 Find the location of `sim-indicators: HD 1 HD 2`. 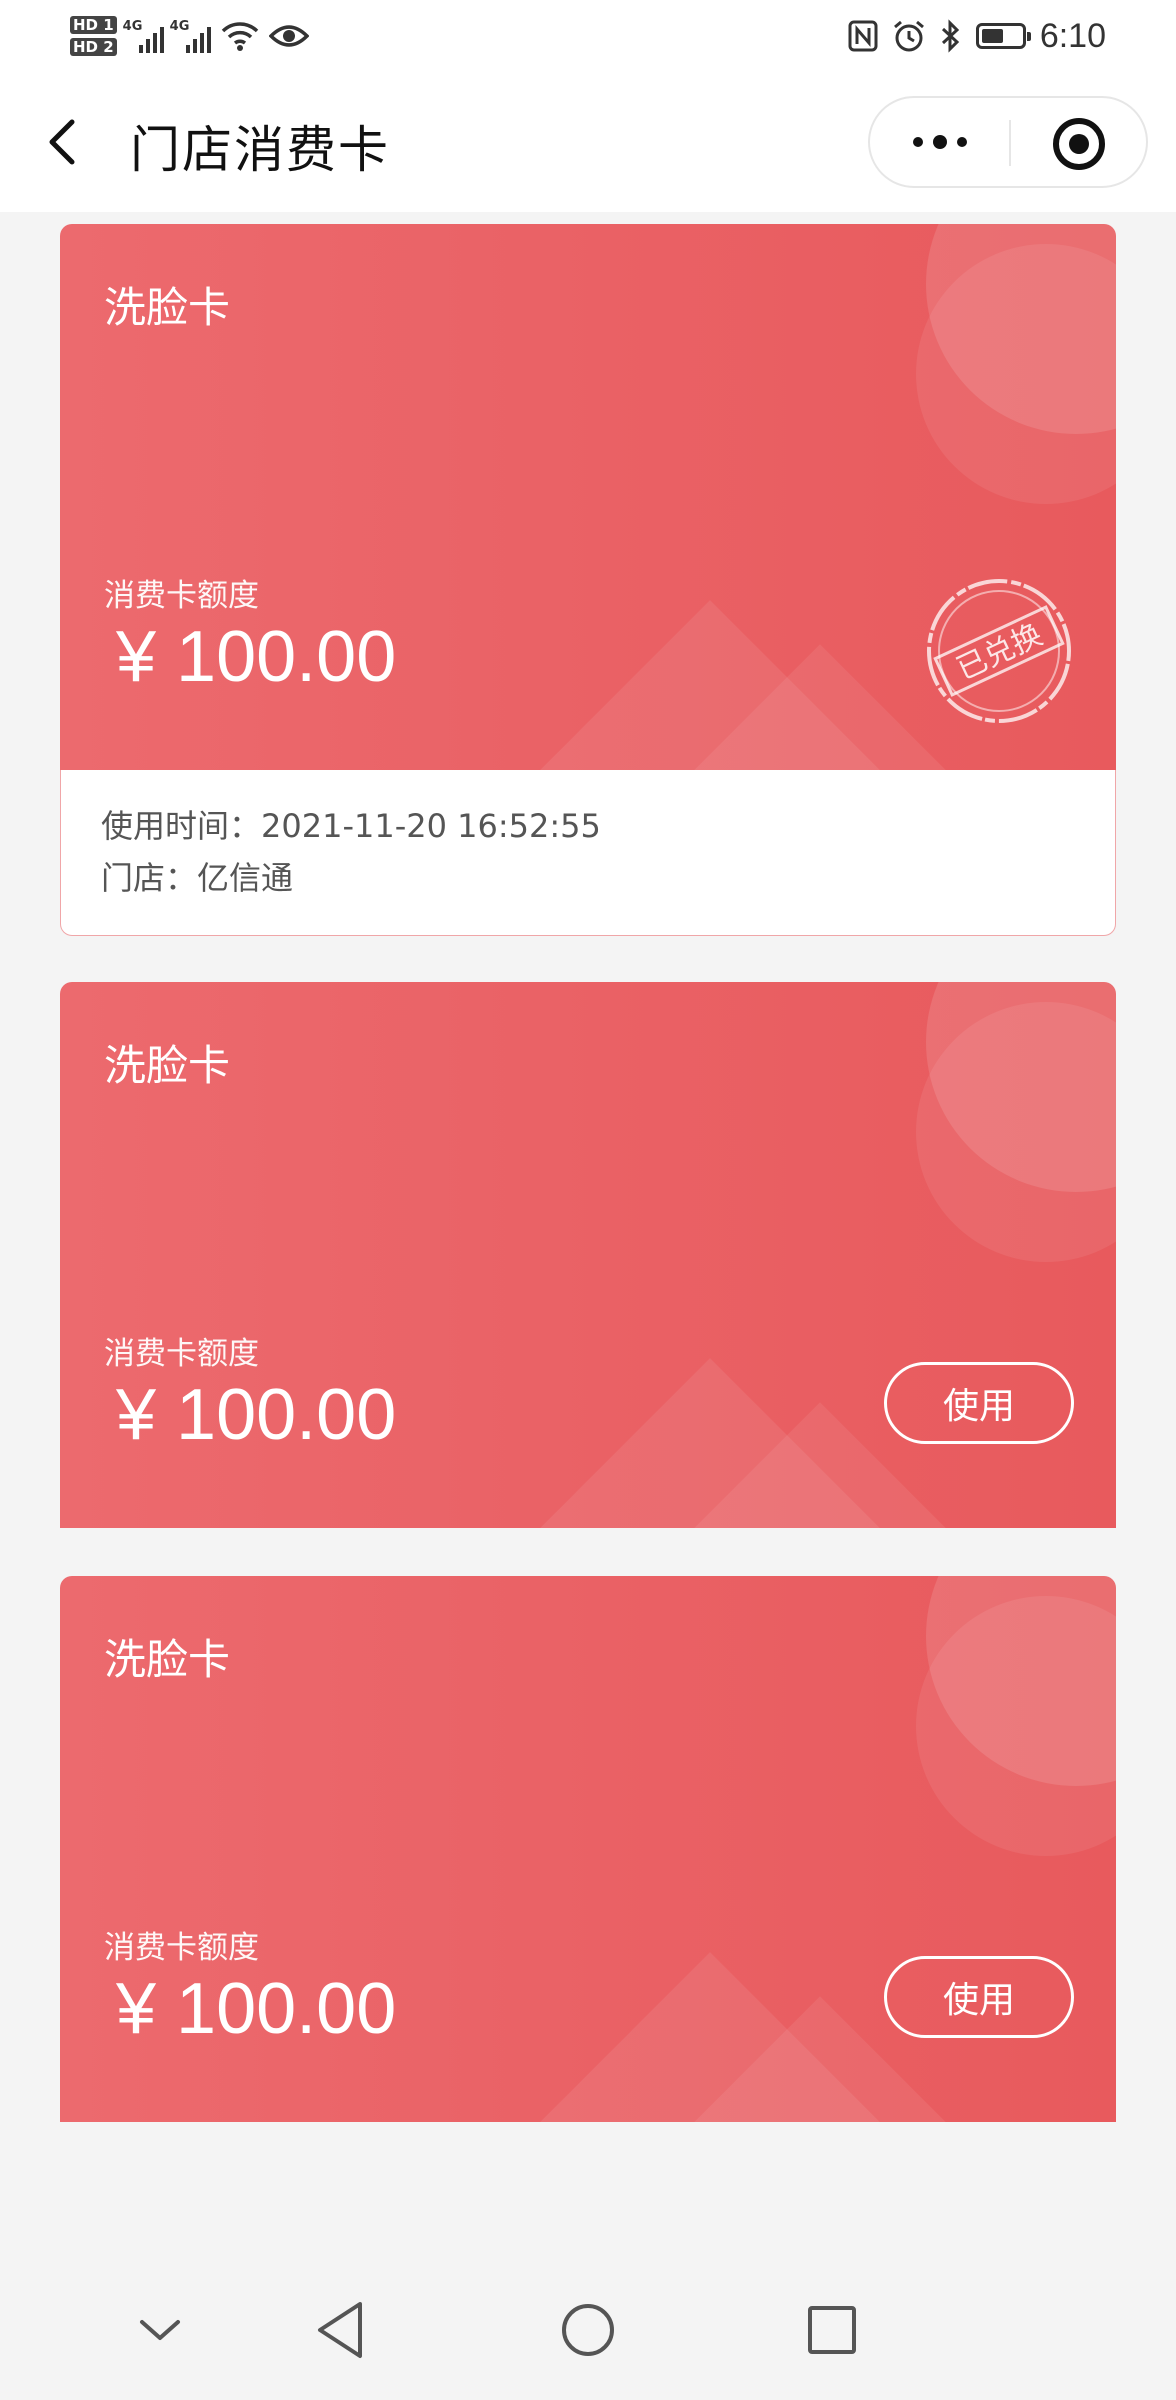

sim-indicators: HD 1 HD 2 is located at coordinates (93, 36).